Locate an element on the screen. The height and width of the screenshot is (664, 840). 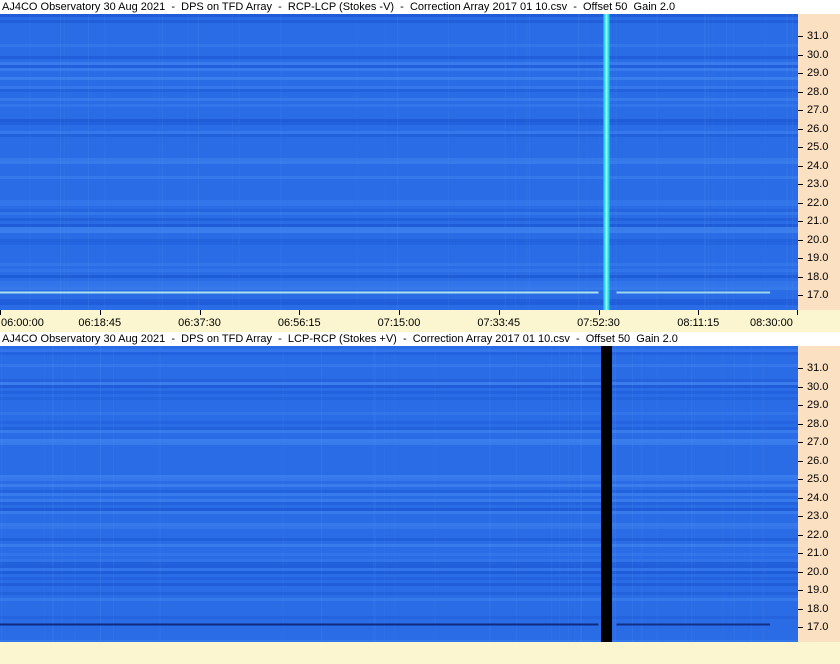
time-tick-label: 07:15:00 is located at coordinates (399, 323).